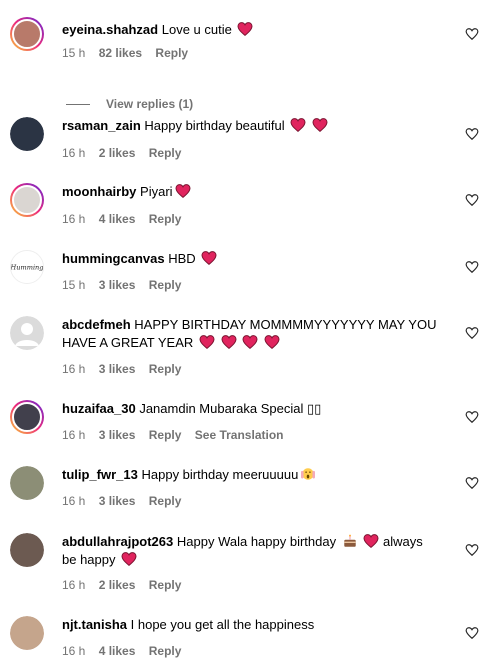  I want to click on comment-body: Piyari, so click(156, 191).